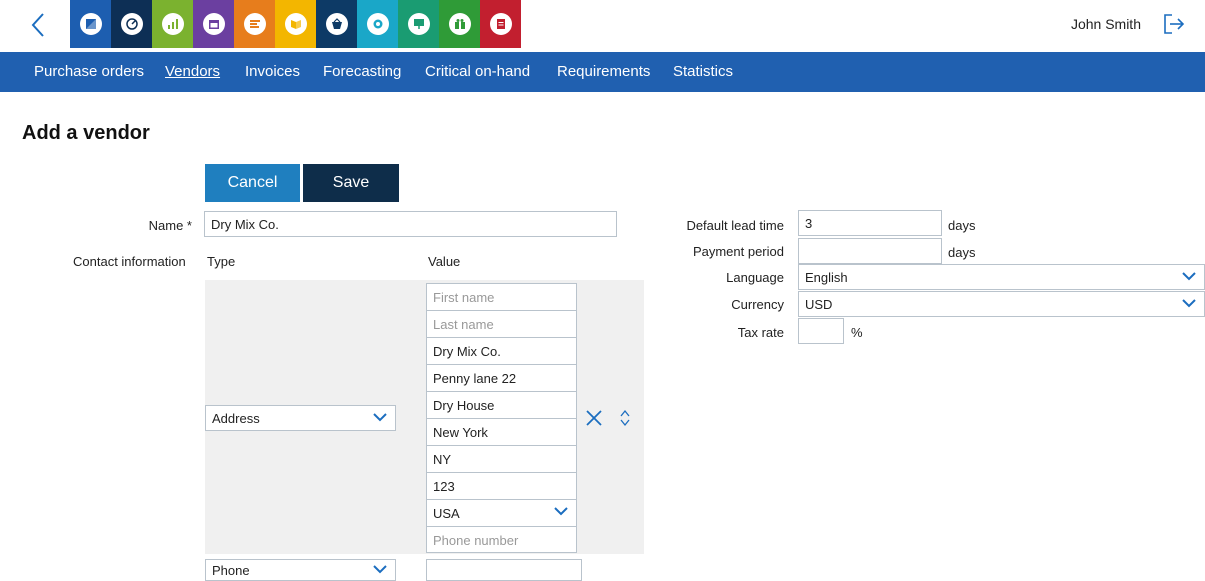 Image resolution: width=1205 pixels, height=581 pixels. Describe the element at coordinates (446, 513) in the screenshot. I see `address-field-text: USA` at that location.